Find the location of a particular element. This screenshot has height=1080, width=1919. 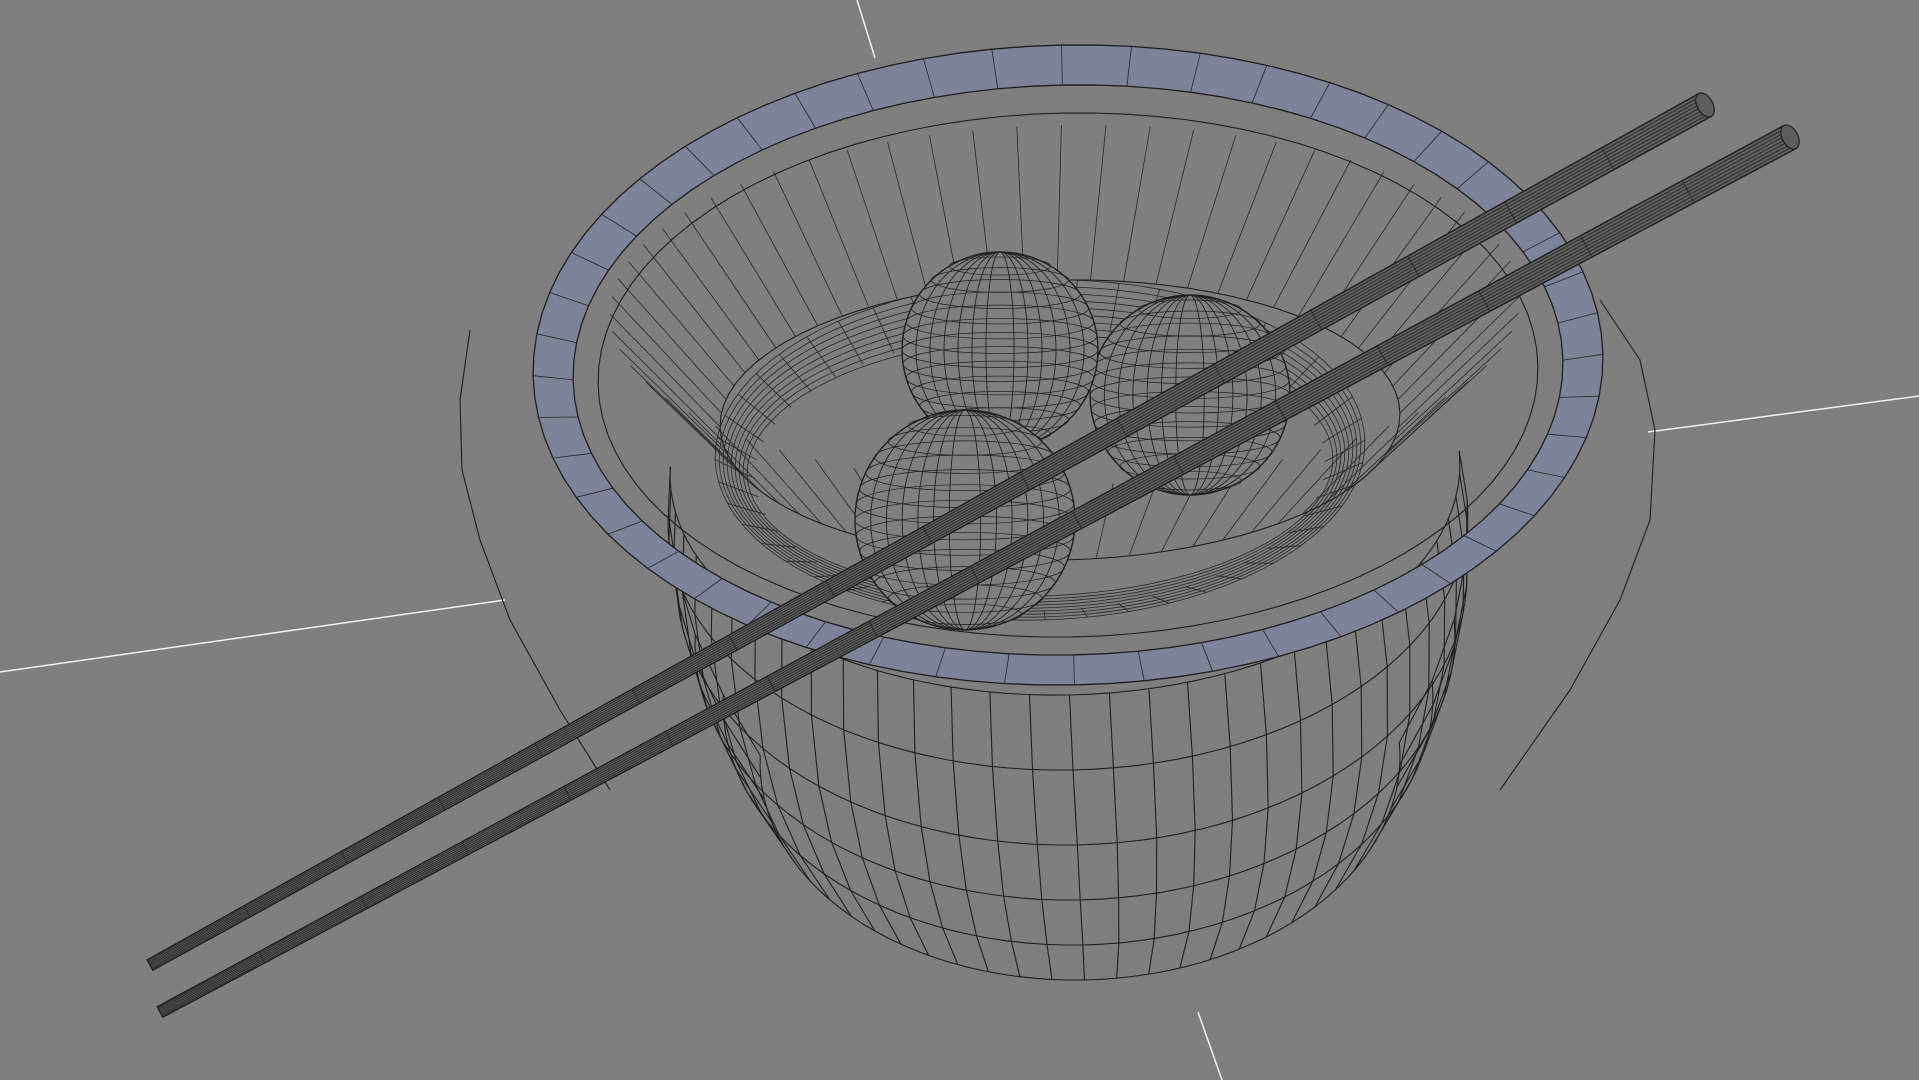

axis-line-x-right is located at coordinates (1783, 414).